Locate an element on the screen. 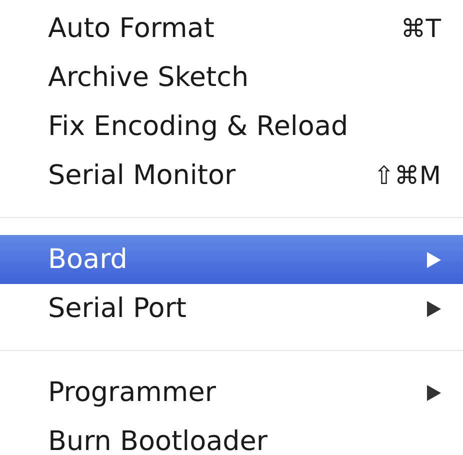 The image size is (463, 455). menu-item: Archive Sketch is located at coordinates (231, 77).